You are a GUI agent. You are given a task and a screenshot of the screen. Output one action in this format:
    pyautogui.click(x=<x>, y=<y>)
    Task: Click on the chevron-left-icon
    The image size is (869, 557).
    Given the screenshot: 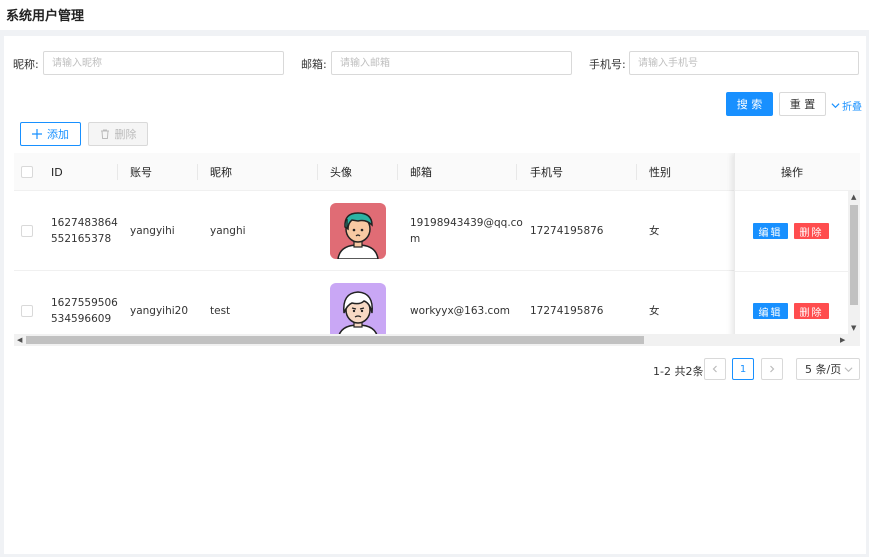 What is the action you would take?
    pyautogui.click(x=714, y=369)
    